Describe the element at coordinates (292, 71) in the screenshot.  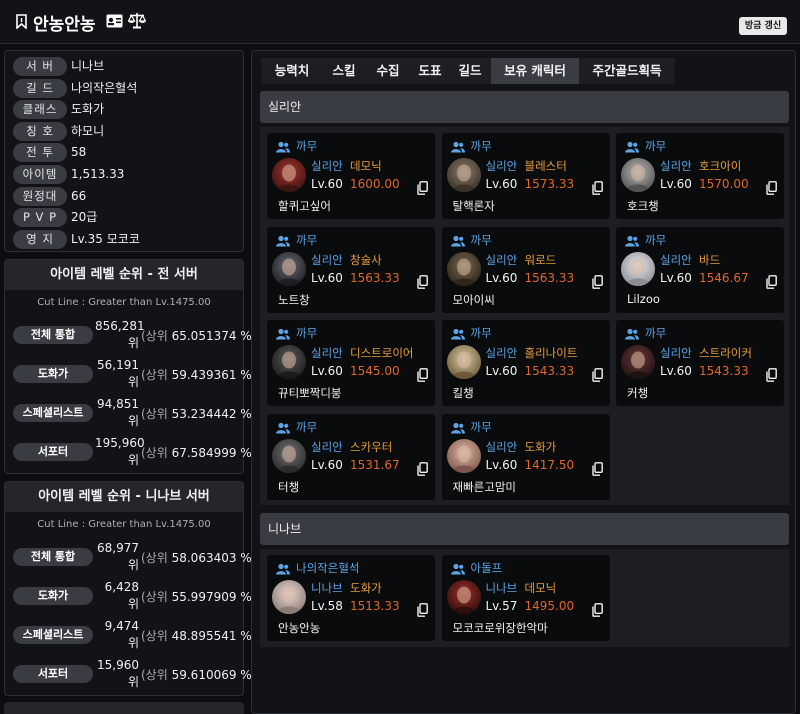
I see `tab-0: 능력치` at that location.